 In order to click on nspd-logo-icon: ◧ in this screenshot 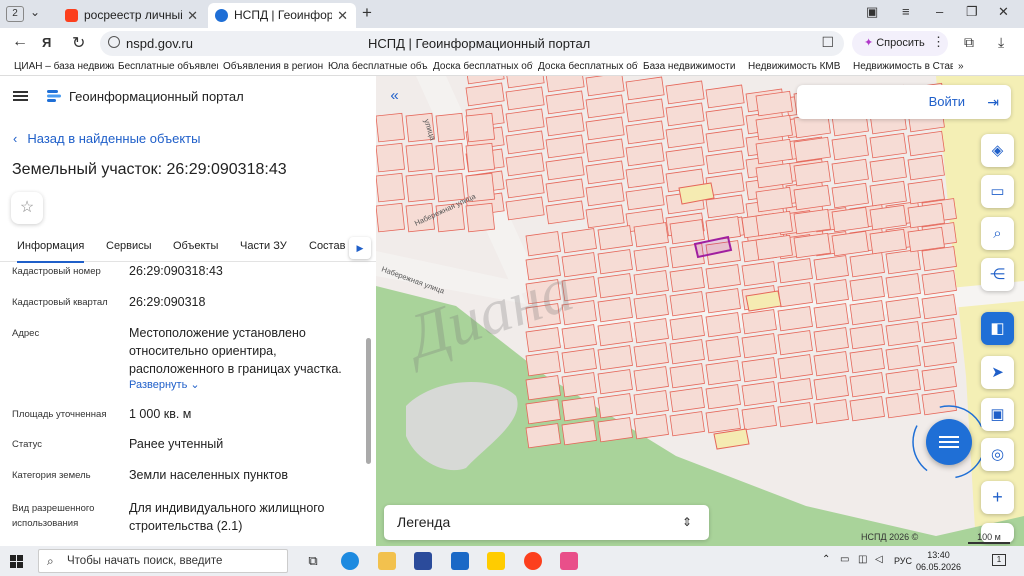, I will do `click(997, 328)`.